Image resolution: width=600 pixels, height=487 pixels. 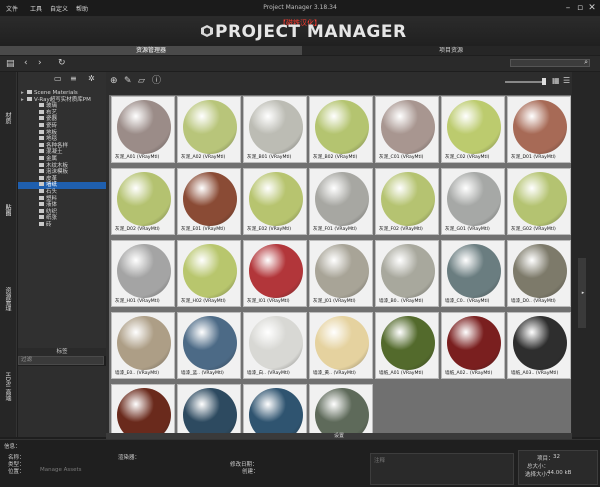 I want to click on tree-item-label: 金属, so click(x=52, y=159).